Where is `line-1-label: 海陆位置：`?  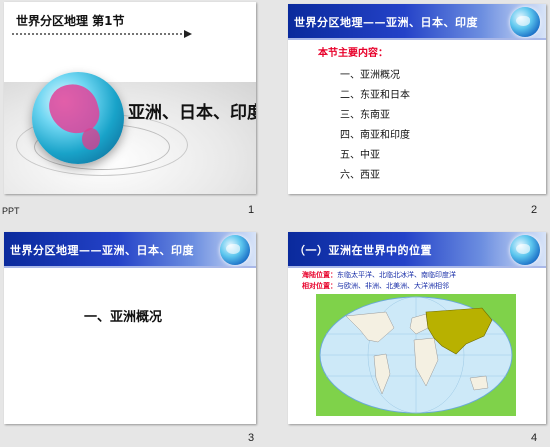 line-1-label: 海陆位置： is located at coordinates (319, 275).